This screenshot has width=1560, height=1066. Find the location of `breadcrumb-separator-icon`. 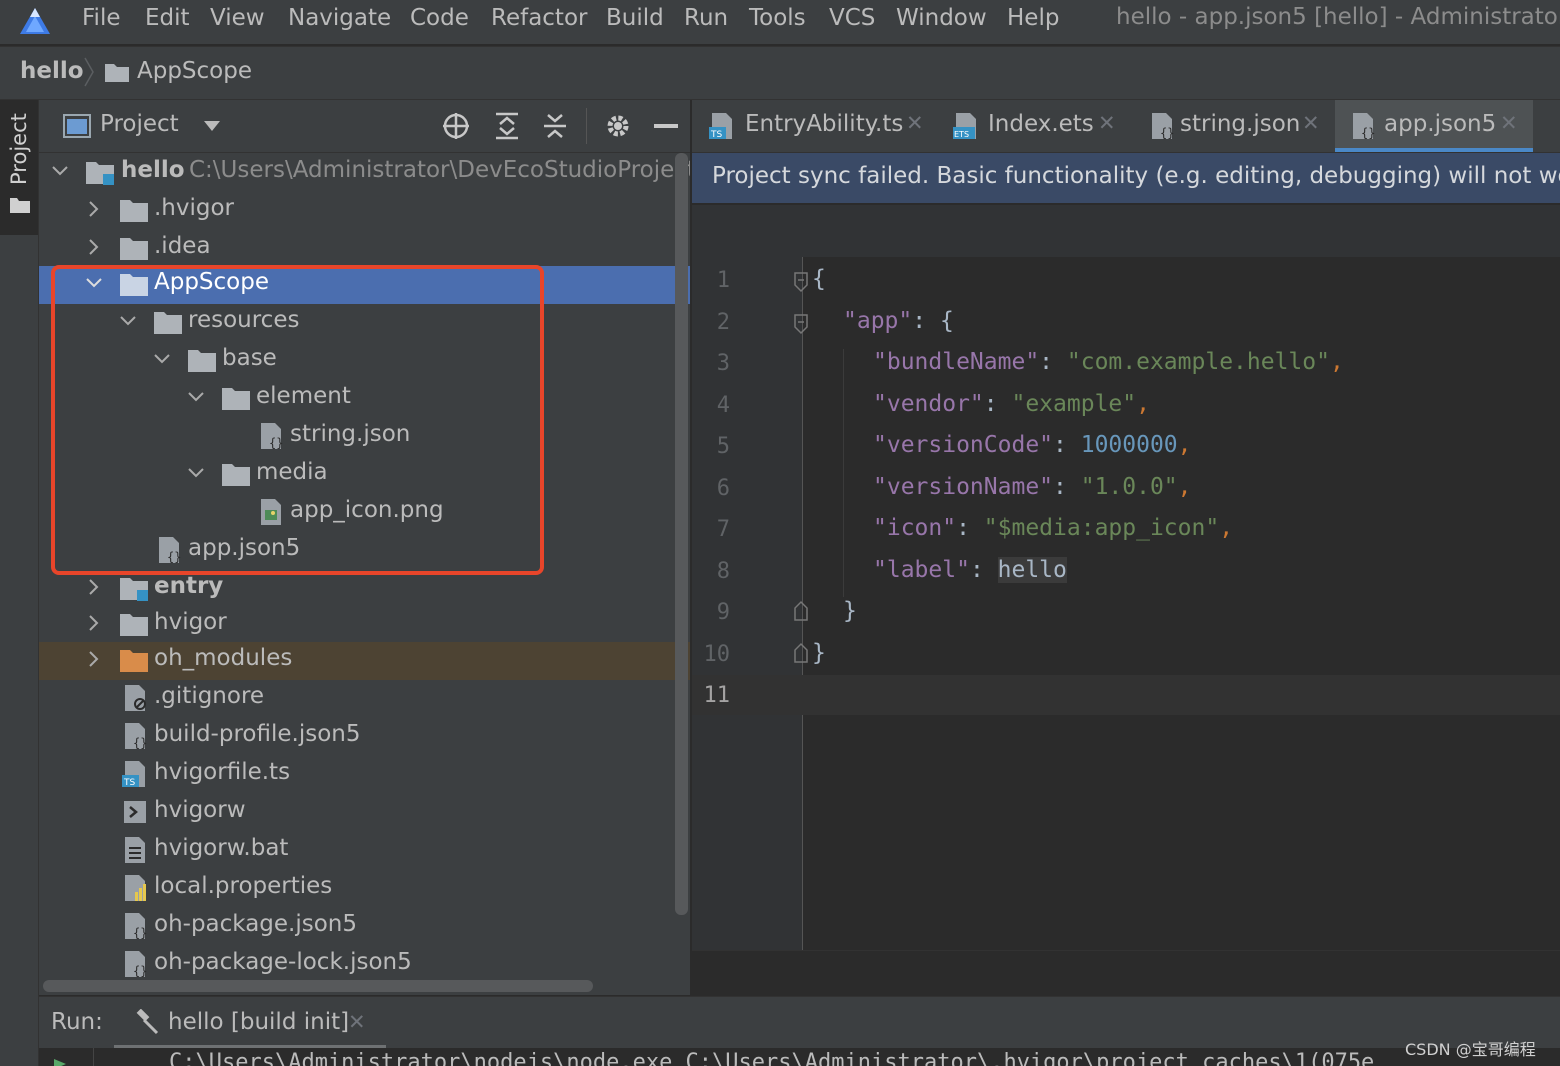

breadcrumb-separator-icon is located at coordinates (89, 72).